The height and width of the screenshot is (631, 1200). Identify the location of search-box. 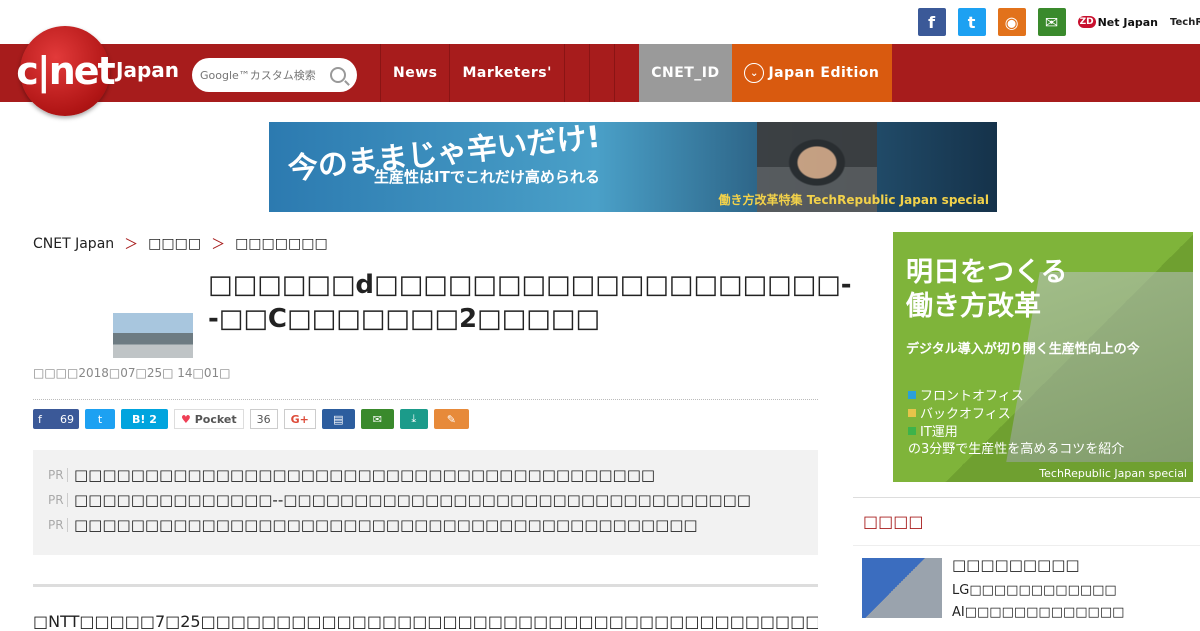
(274, 75).